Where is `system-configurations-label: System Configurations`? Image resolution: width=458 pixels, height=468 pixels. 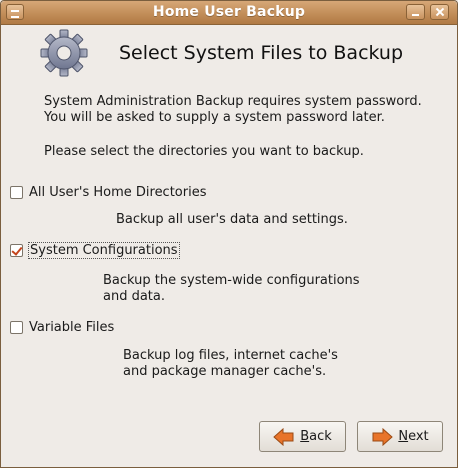
system-configurations-label: System Configurations is located at coordinates (104, 250).